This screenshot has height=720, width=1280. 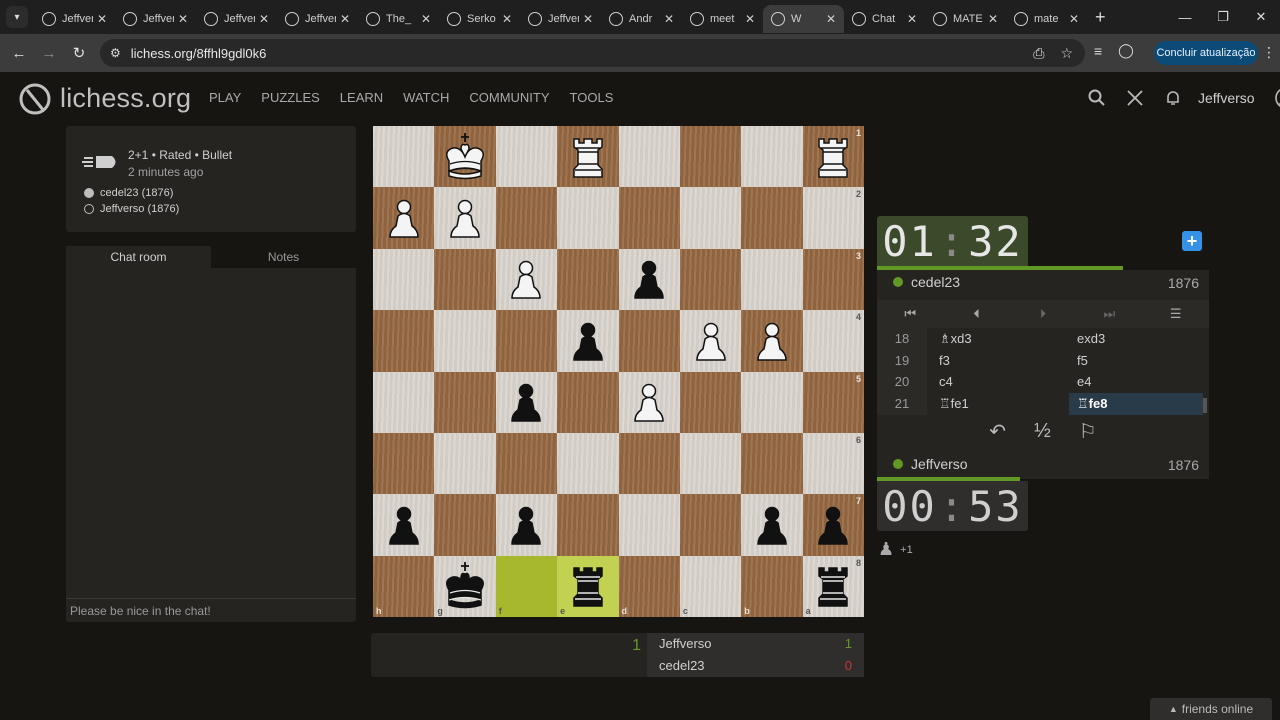 I want to click on user-avatar-icon, so click(x=1277, y=98).